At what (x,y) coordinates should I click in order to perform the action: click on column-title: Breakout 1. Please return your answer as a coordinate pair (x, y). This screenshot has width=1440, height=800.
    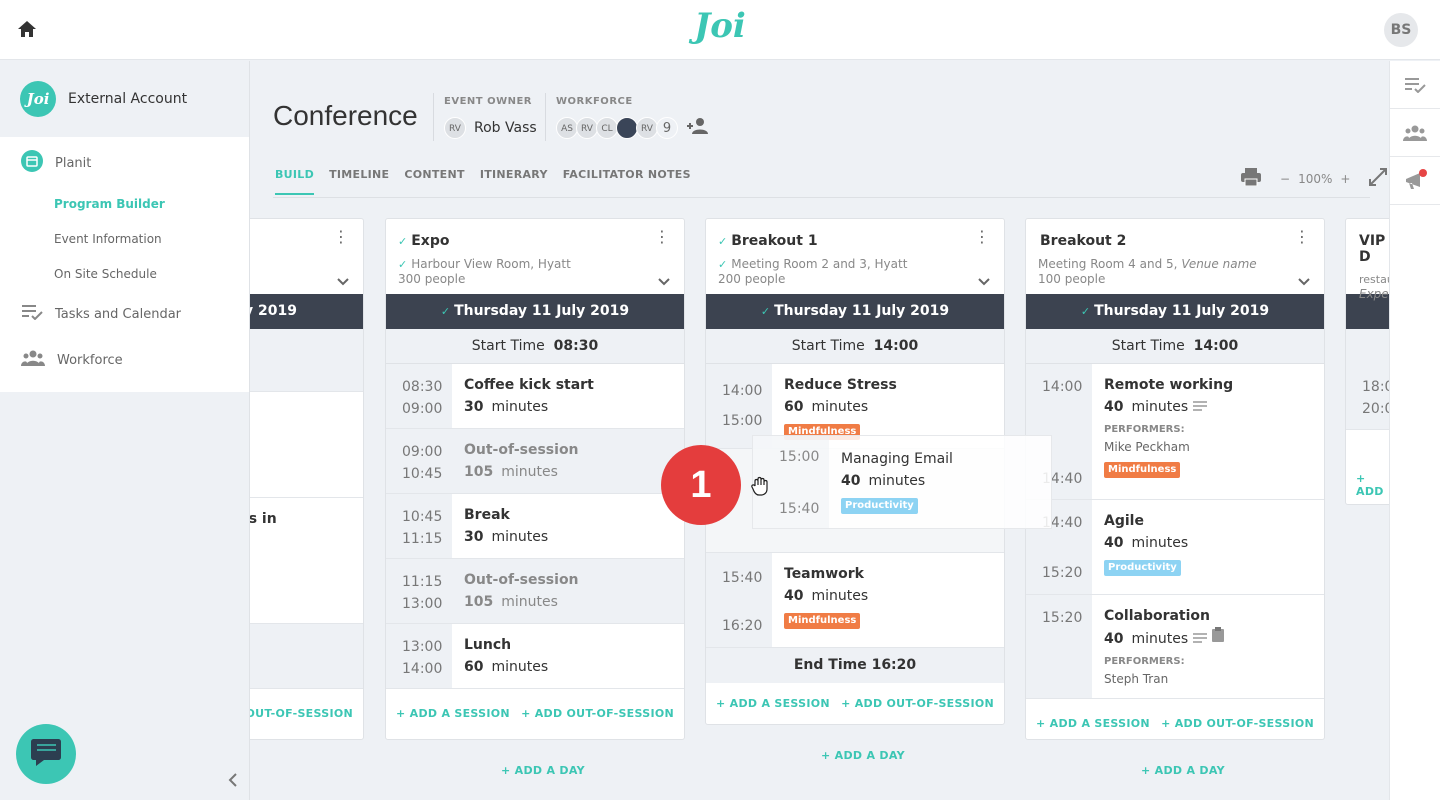
    Looking at the image, I should click on (774, 241).